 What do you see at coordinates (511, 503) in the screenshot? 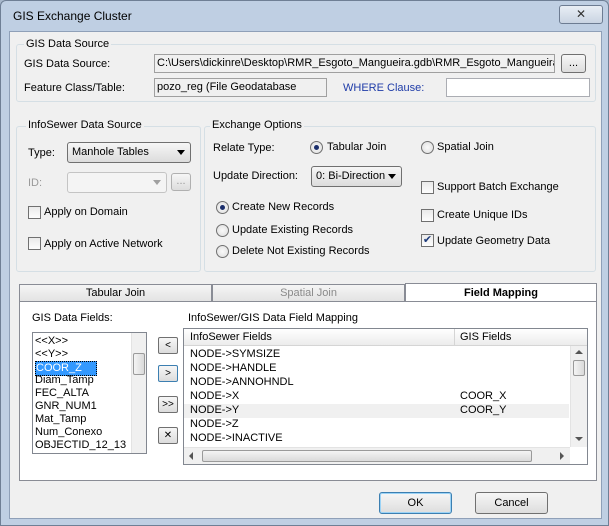
I see `cancel-button: Cancel` at bounding box center [511, 503].